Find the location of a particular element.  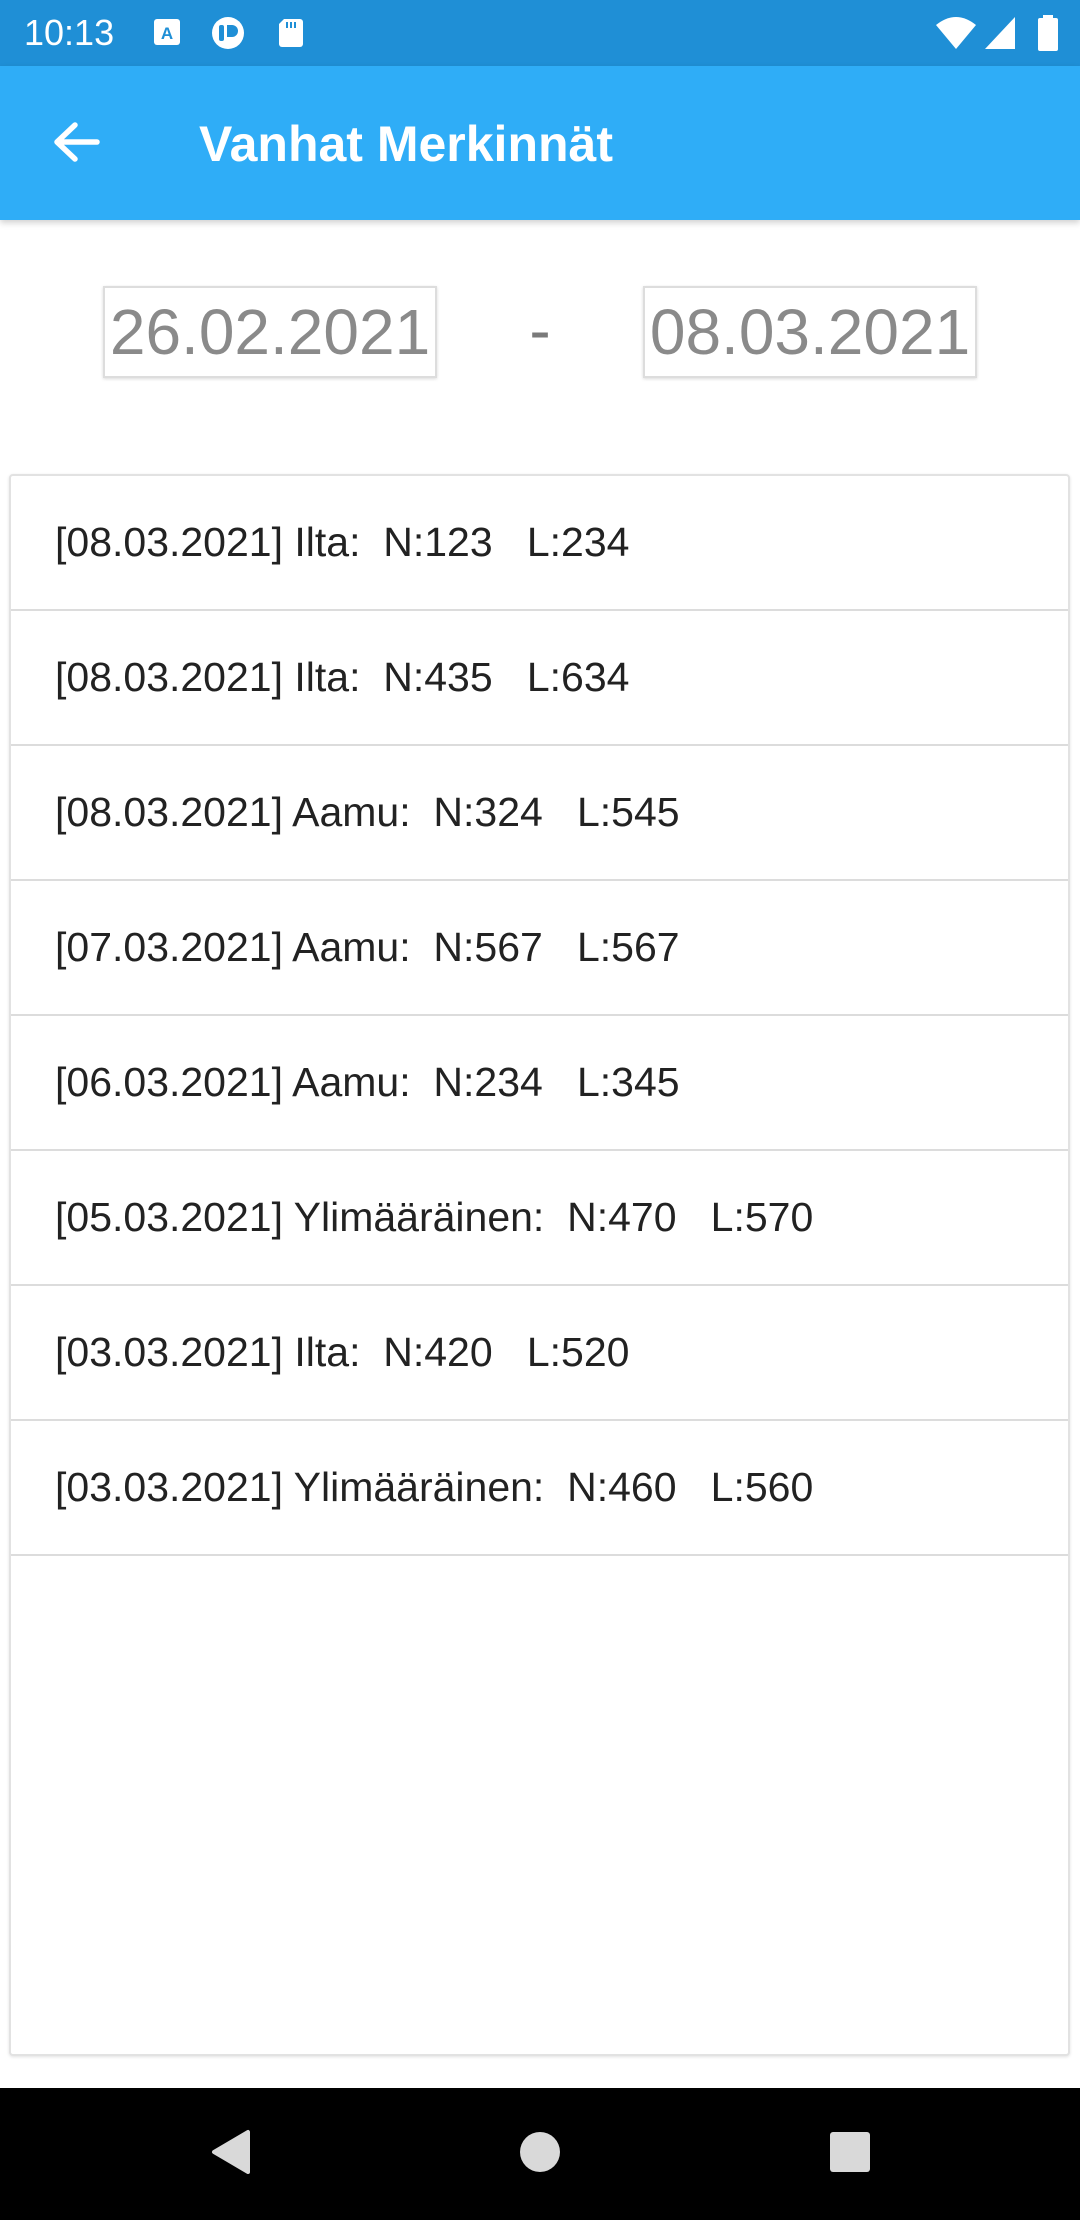

home-circle-icon is located at coordinates (540, 2154).